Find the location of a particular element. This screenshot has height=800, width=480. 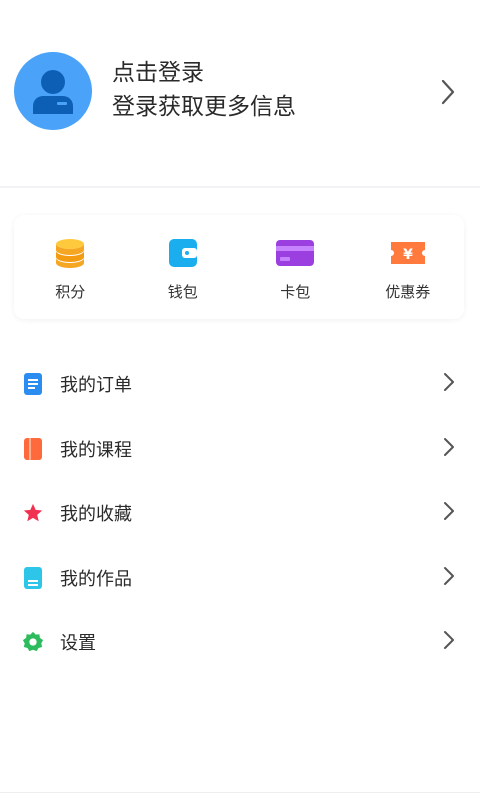

menu-item-label: 我的收藏 is located at coordinates (96, 515).